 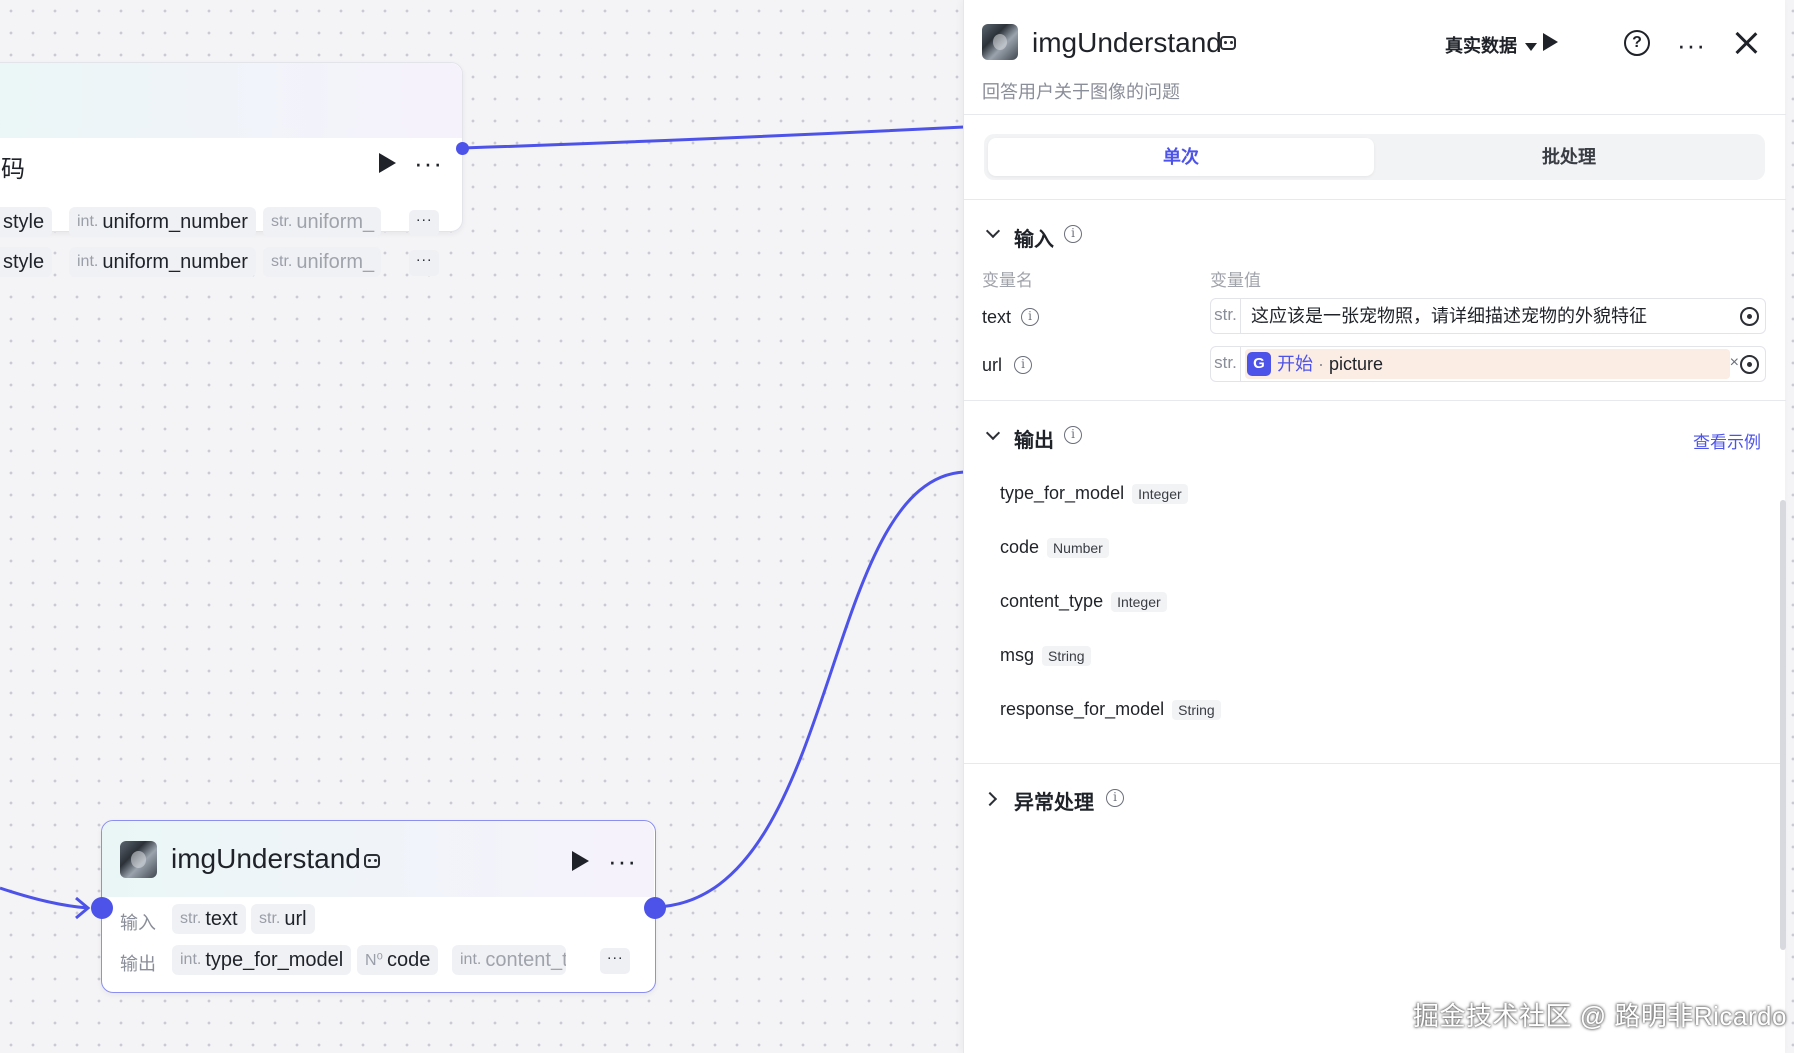 What do you see at coordinates (1569, 157) in the screenshot?
I see `tab-batch: 批处理` at bounding box center [1569, 157].